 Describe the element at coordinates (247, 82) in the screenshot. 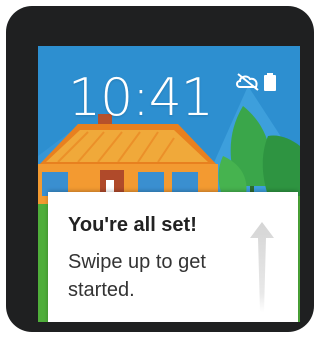

I see `cloud-off-icon` at that location.